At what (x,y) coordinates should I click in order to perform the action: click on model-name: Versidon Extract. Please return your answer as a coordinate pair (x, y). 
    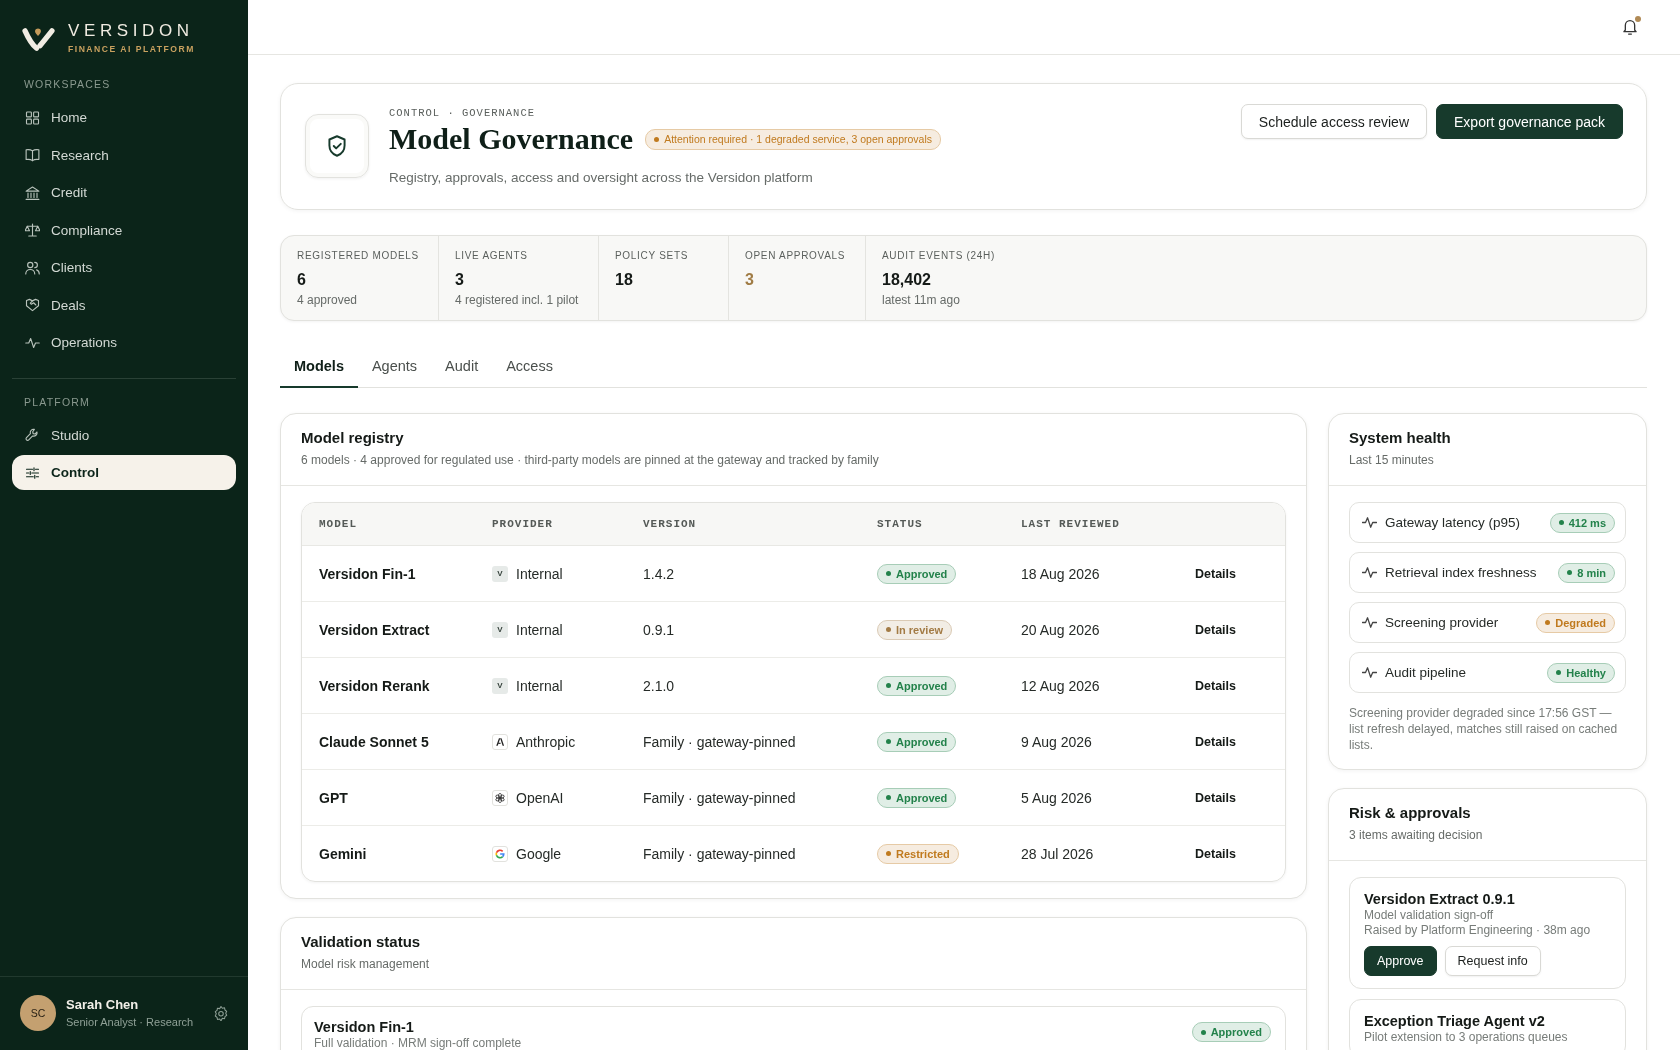
    Looking at the image, I should click on (374, 629).